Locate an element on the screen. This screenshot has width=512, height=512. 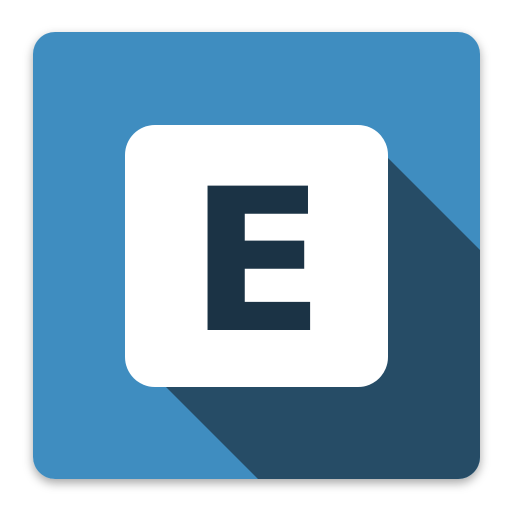
icon-letter: E is located at coordinates (256, 261).